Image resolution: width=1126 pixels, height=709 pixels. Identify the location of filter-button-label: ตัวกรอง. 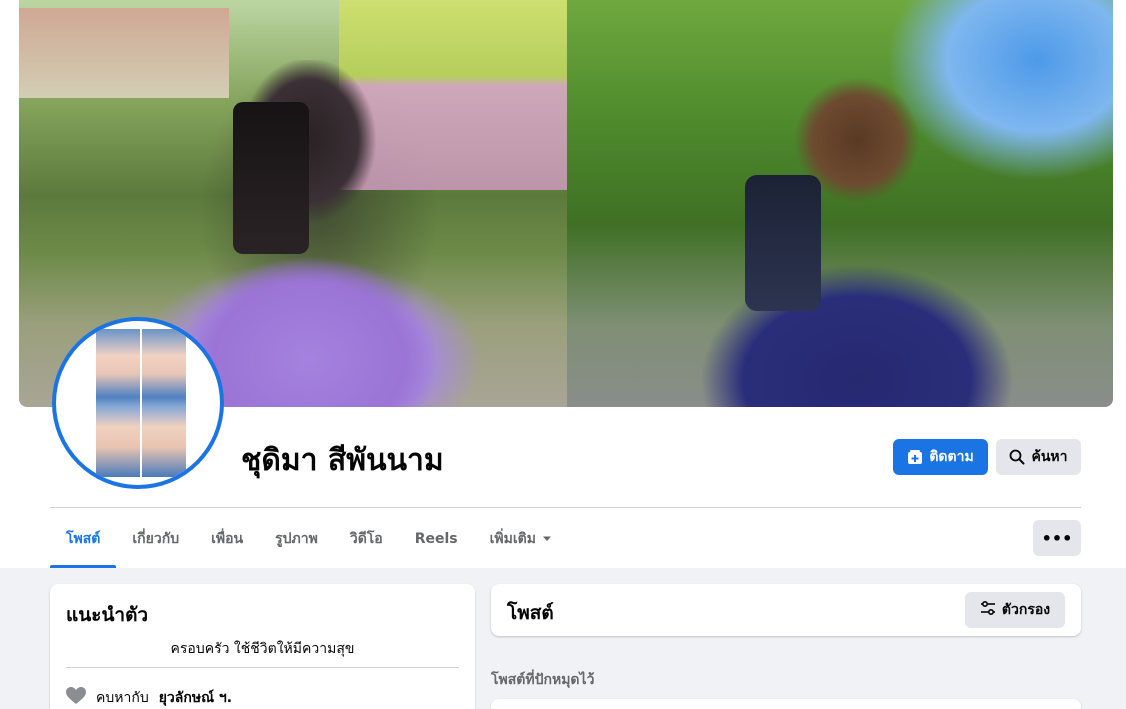
(1026, 610).